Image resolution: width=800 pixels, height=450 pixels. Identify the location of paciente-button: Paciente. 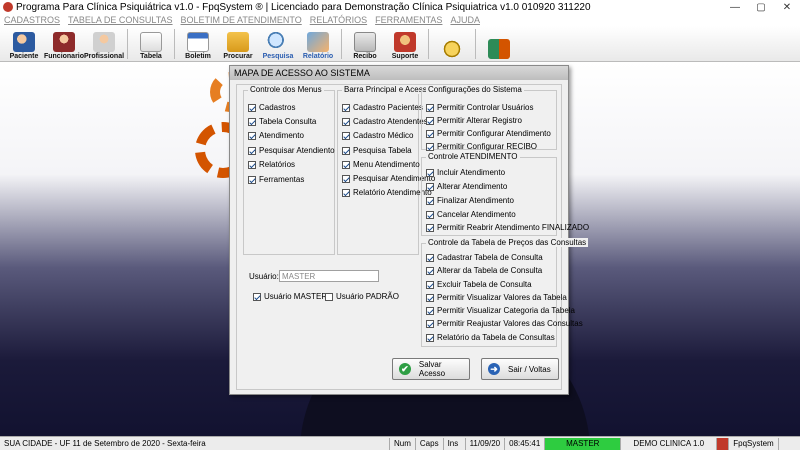
(24, 44).